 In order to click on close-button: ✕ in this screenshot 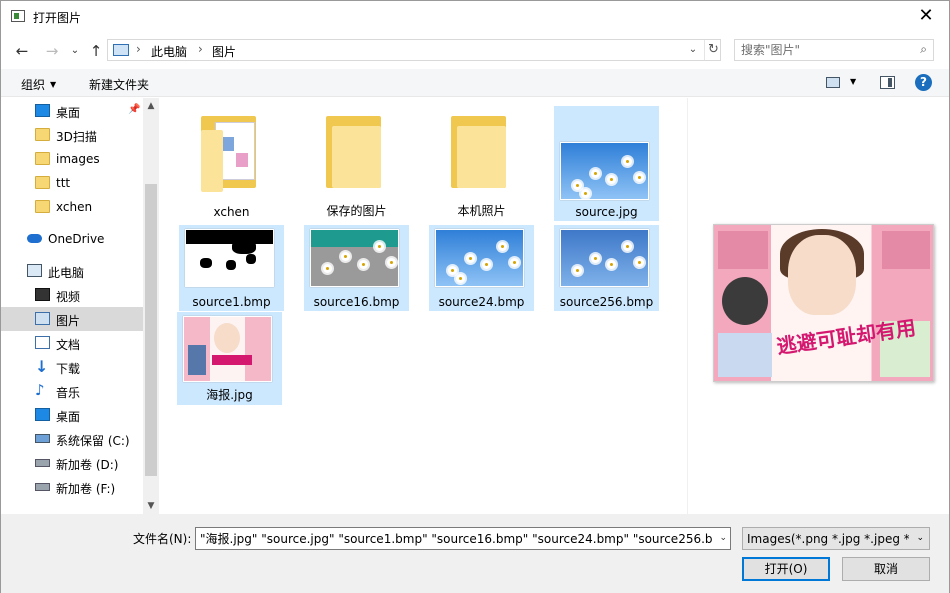, I will do `click(926, 17)`.